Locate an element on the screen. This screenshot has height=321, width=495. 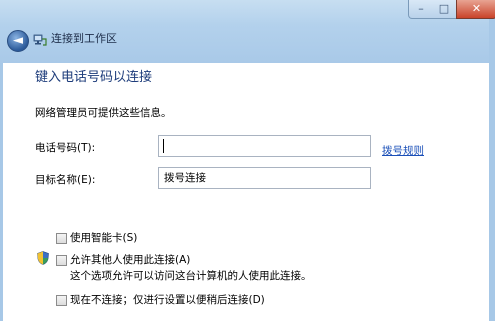
close-button: ✕ is located at coordinates (475, 9).